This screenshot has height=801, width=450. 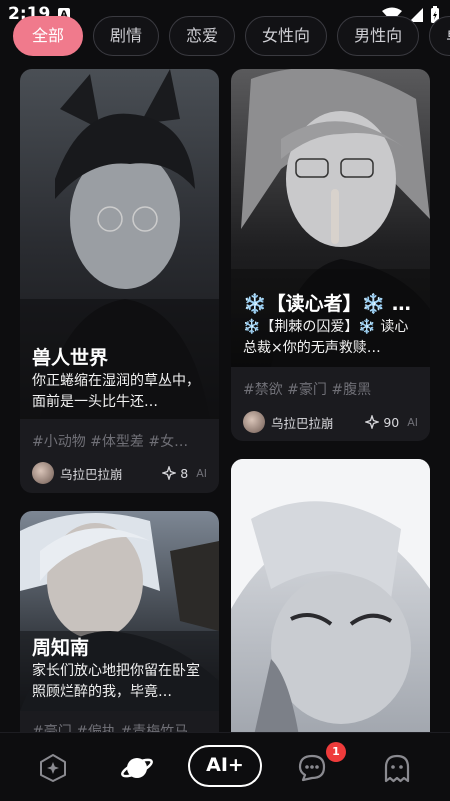 What do you see at coordinates (119, 621) in the screenshot?
I see `character-card: 周知南 家长们放心地把你留在卧室照顾烂醉的我，毕竟… #豪门 #偏执 #青梅竹马` at bounding box center [119, 621].